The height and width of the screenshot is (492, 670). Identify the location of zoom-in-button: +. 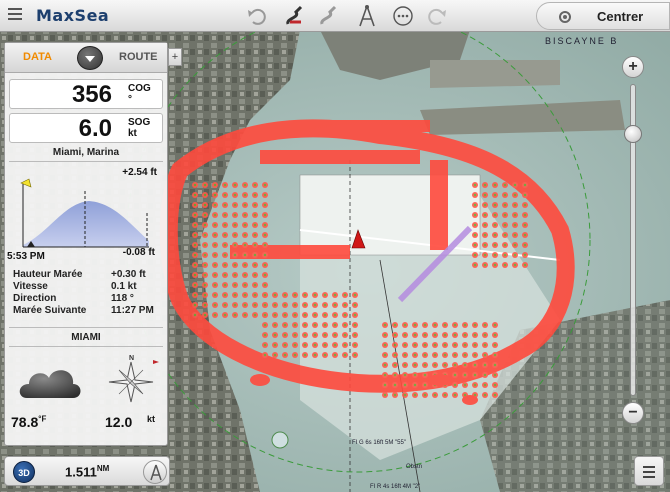
(633, 67).